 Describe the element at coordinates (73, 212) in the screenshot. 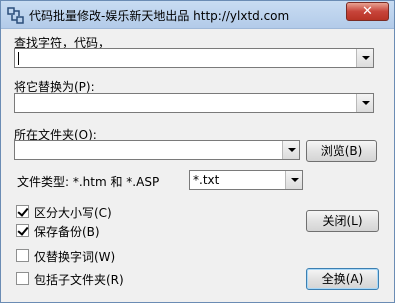

I see `case-sensitive-label: 区分大小写(C)` at that location.